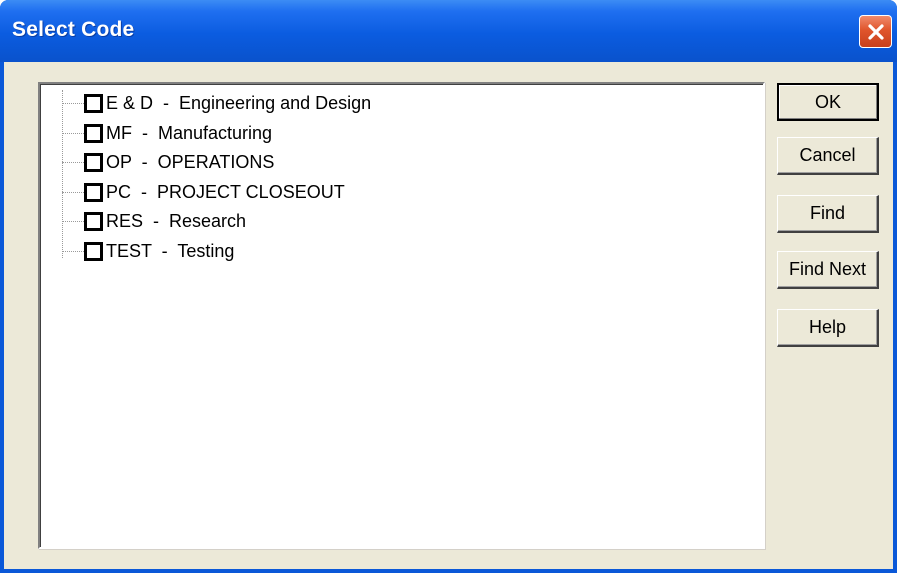  What do you see at coordinates (170, 250) in the screenshot?
I see `tree-item-label: TEST - Testing` at bounding box center [170, 250].